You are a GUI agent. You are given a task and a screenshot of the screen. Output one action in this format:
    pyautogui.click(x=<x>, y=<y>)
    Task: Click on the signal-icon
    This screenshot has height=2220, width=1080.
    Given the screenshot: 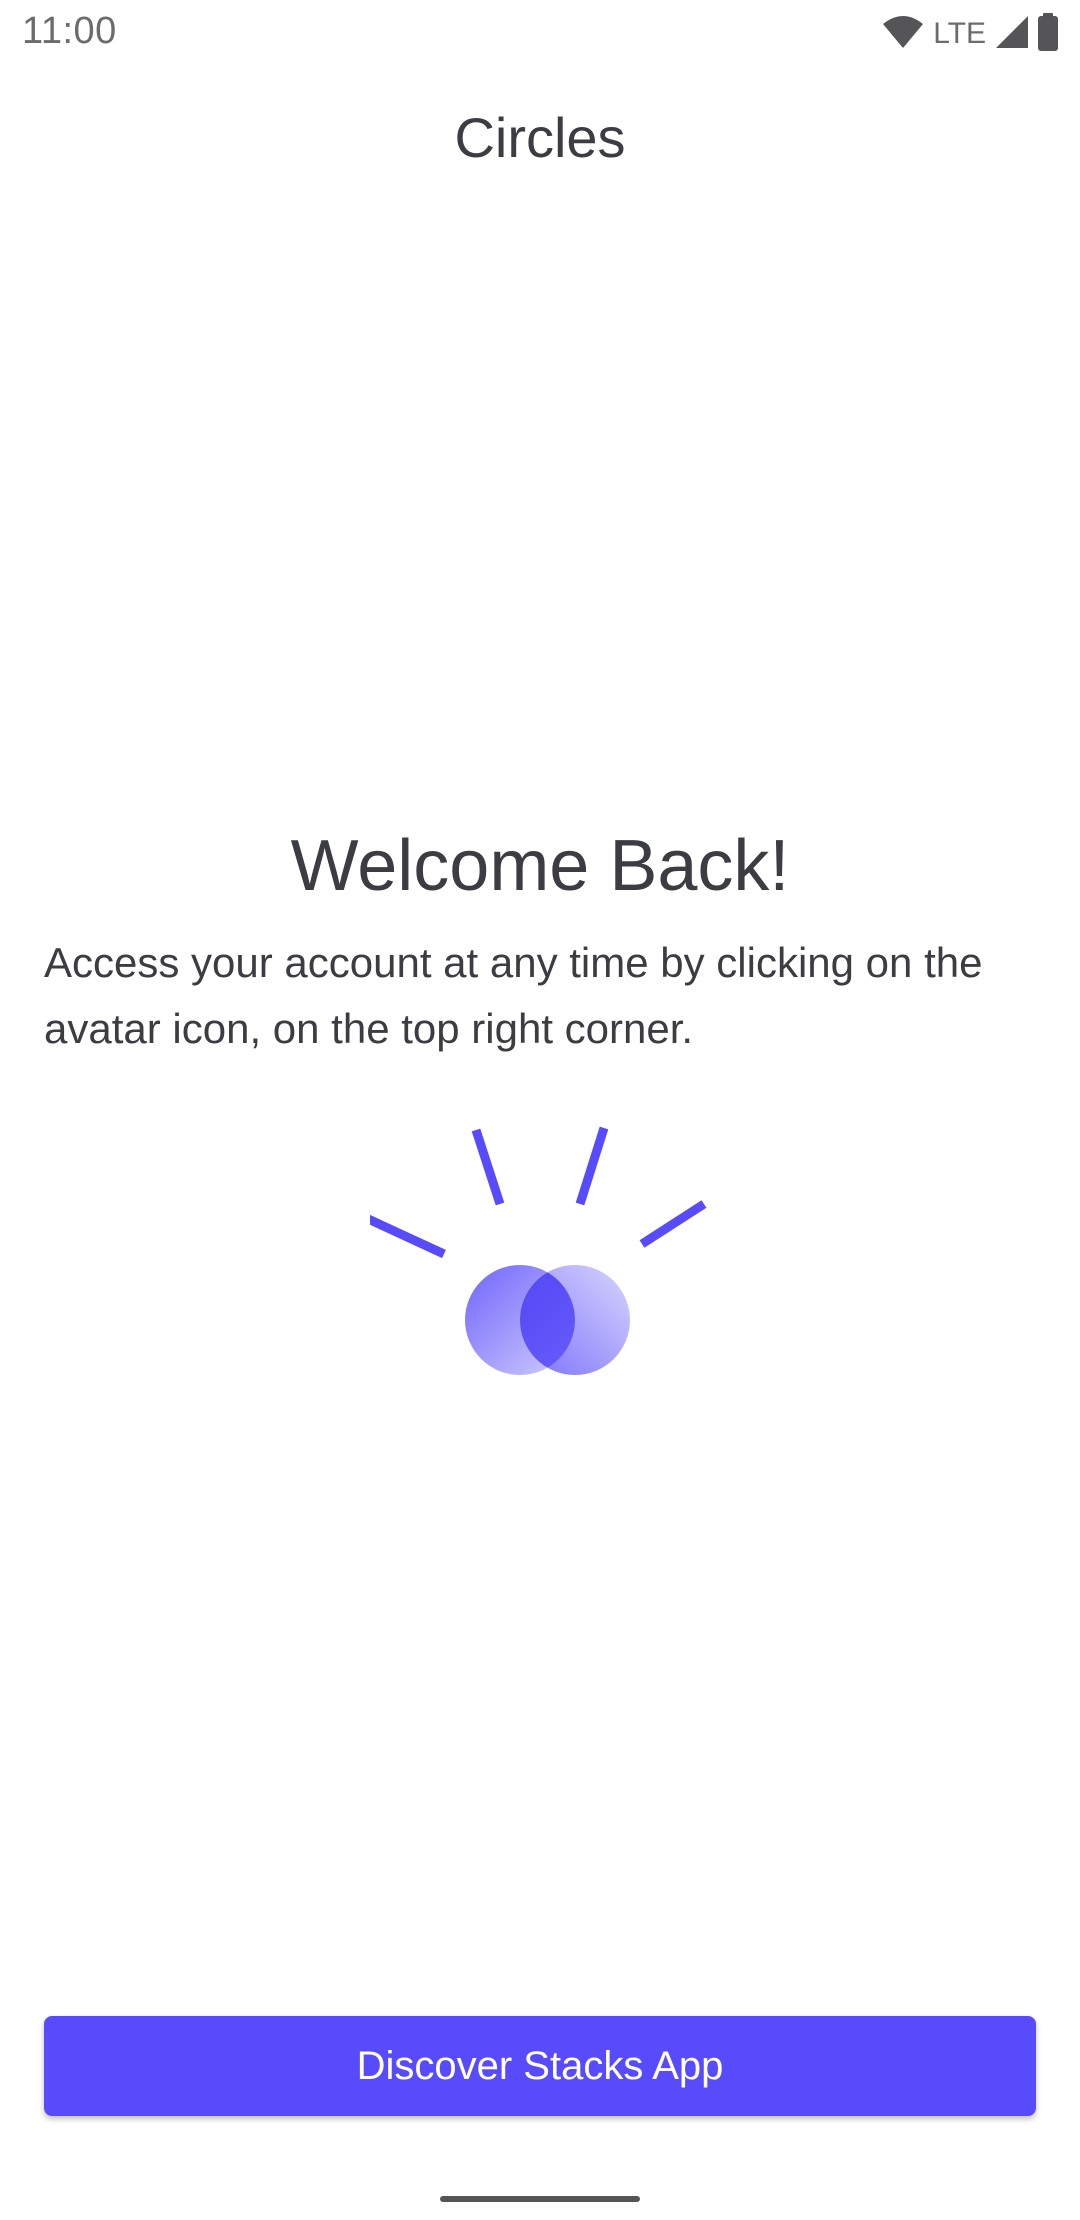 What is the action you would take?
    pyautogui.click(x=1012, y=34)
    